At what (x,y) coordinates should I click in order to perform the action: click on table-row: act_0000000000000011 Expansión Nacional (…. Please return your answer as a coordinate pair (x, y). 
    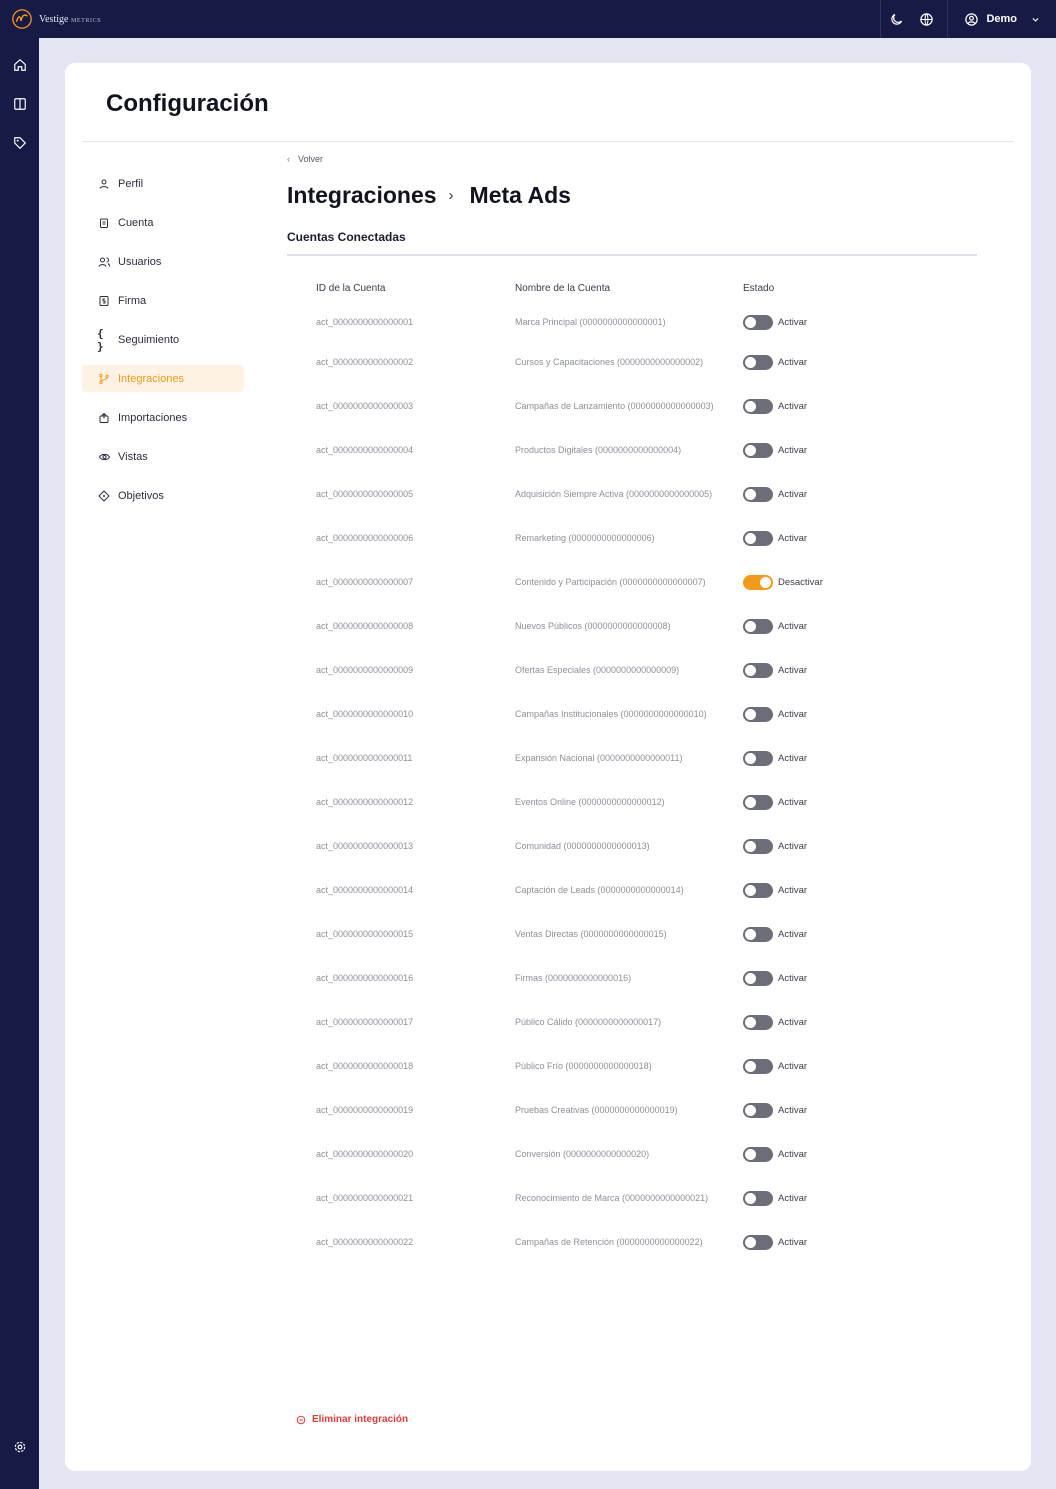
    Looking at the image, I should click on (633, 758).